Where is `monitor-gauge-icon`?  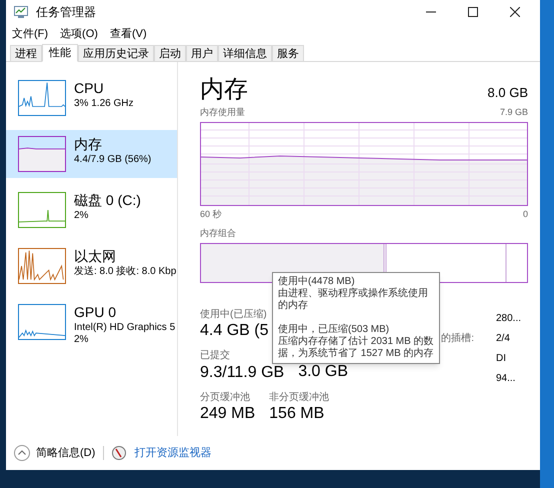
monitor-gauge-icon is located at coordinates (119, 453).